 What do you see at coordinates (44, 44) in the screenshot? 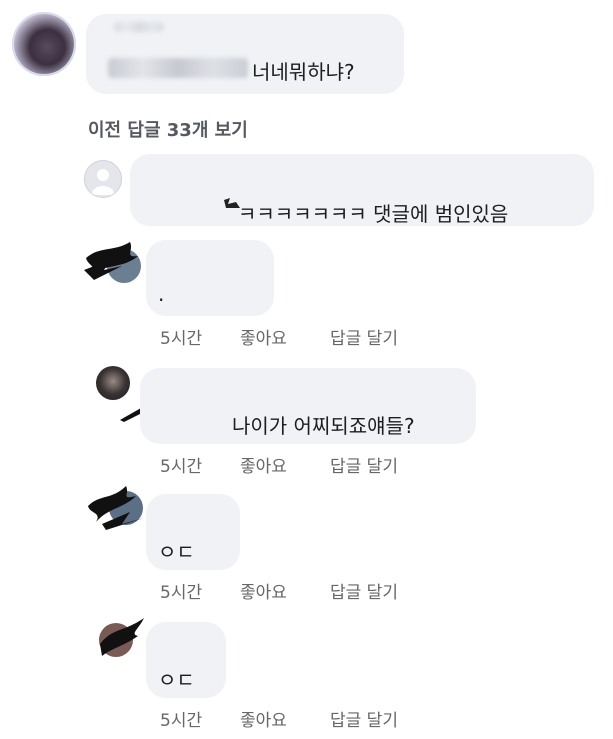
I see `avatar-top-comment` at bounding box center [44, 44].